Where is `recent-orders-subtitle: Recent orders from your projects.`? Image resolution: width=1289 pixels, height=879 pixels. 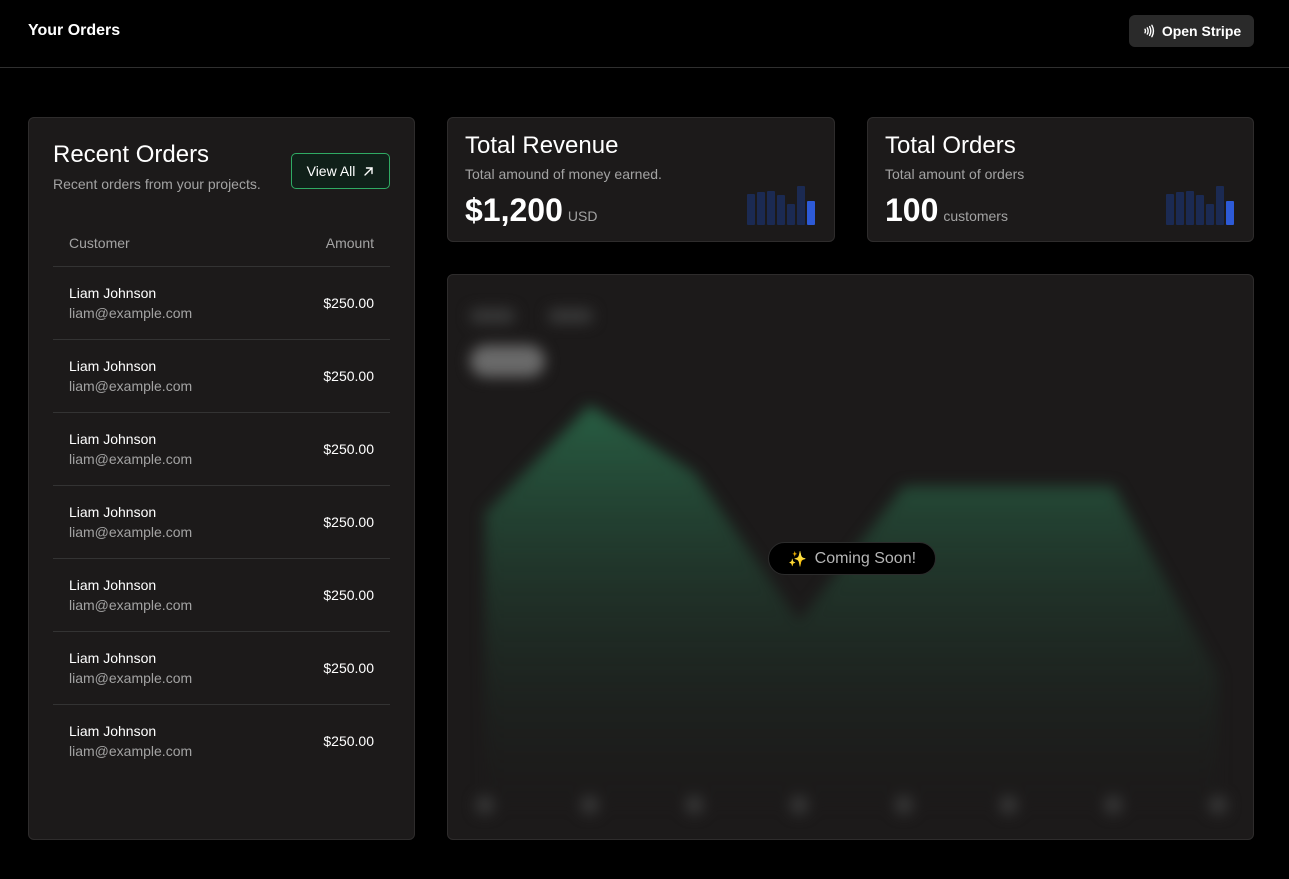
recent-orders-subtitle: Recent orders from your projects. is located at coordinates (157, 184).